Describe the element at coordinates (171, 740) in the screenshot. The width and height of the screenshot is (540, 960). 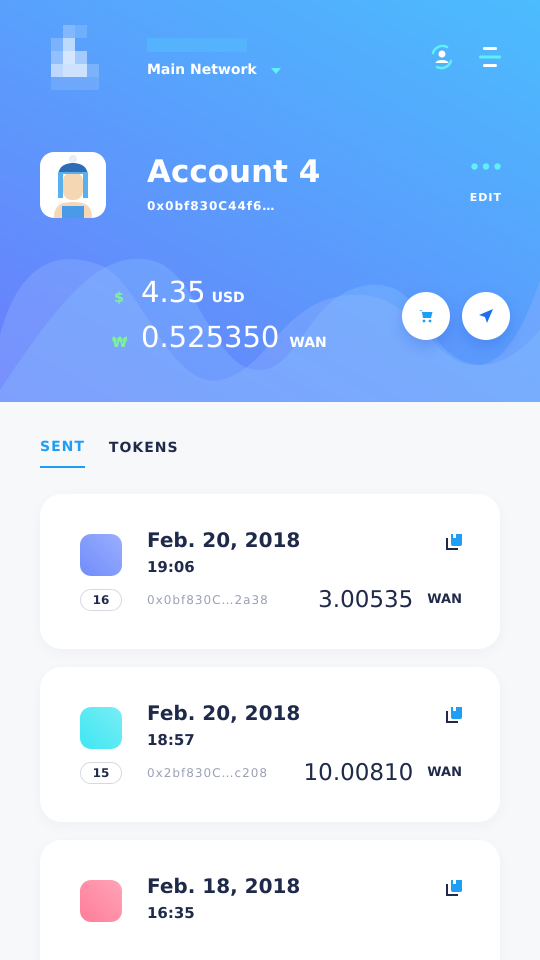
I see `transaction-time: 18:57` at that location.